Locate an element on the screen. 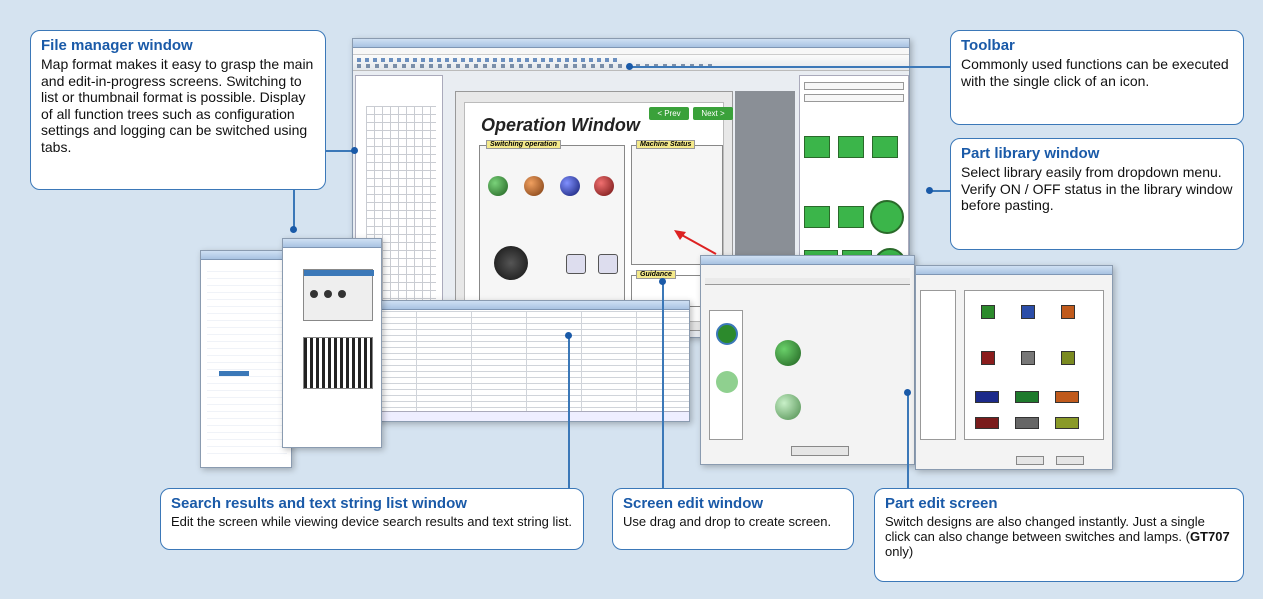 The height and width of the screenshot is (599, 1263). search-results-window is located at coordinates (525, 361).